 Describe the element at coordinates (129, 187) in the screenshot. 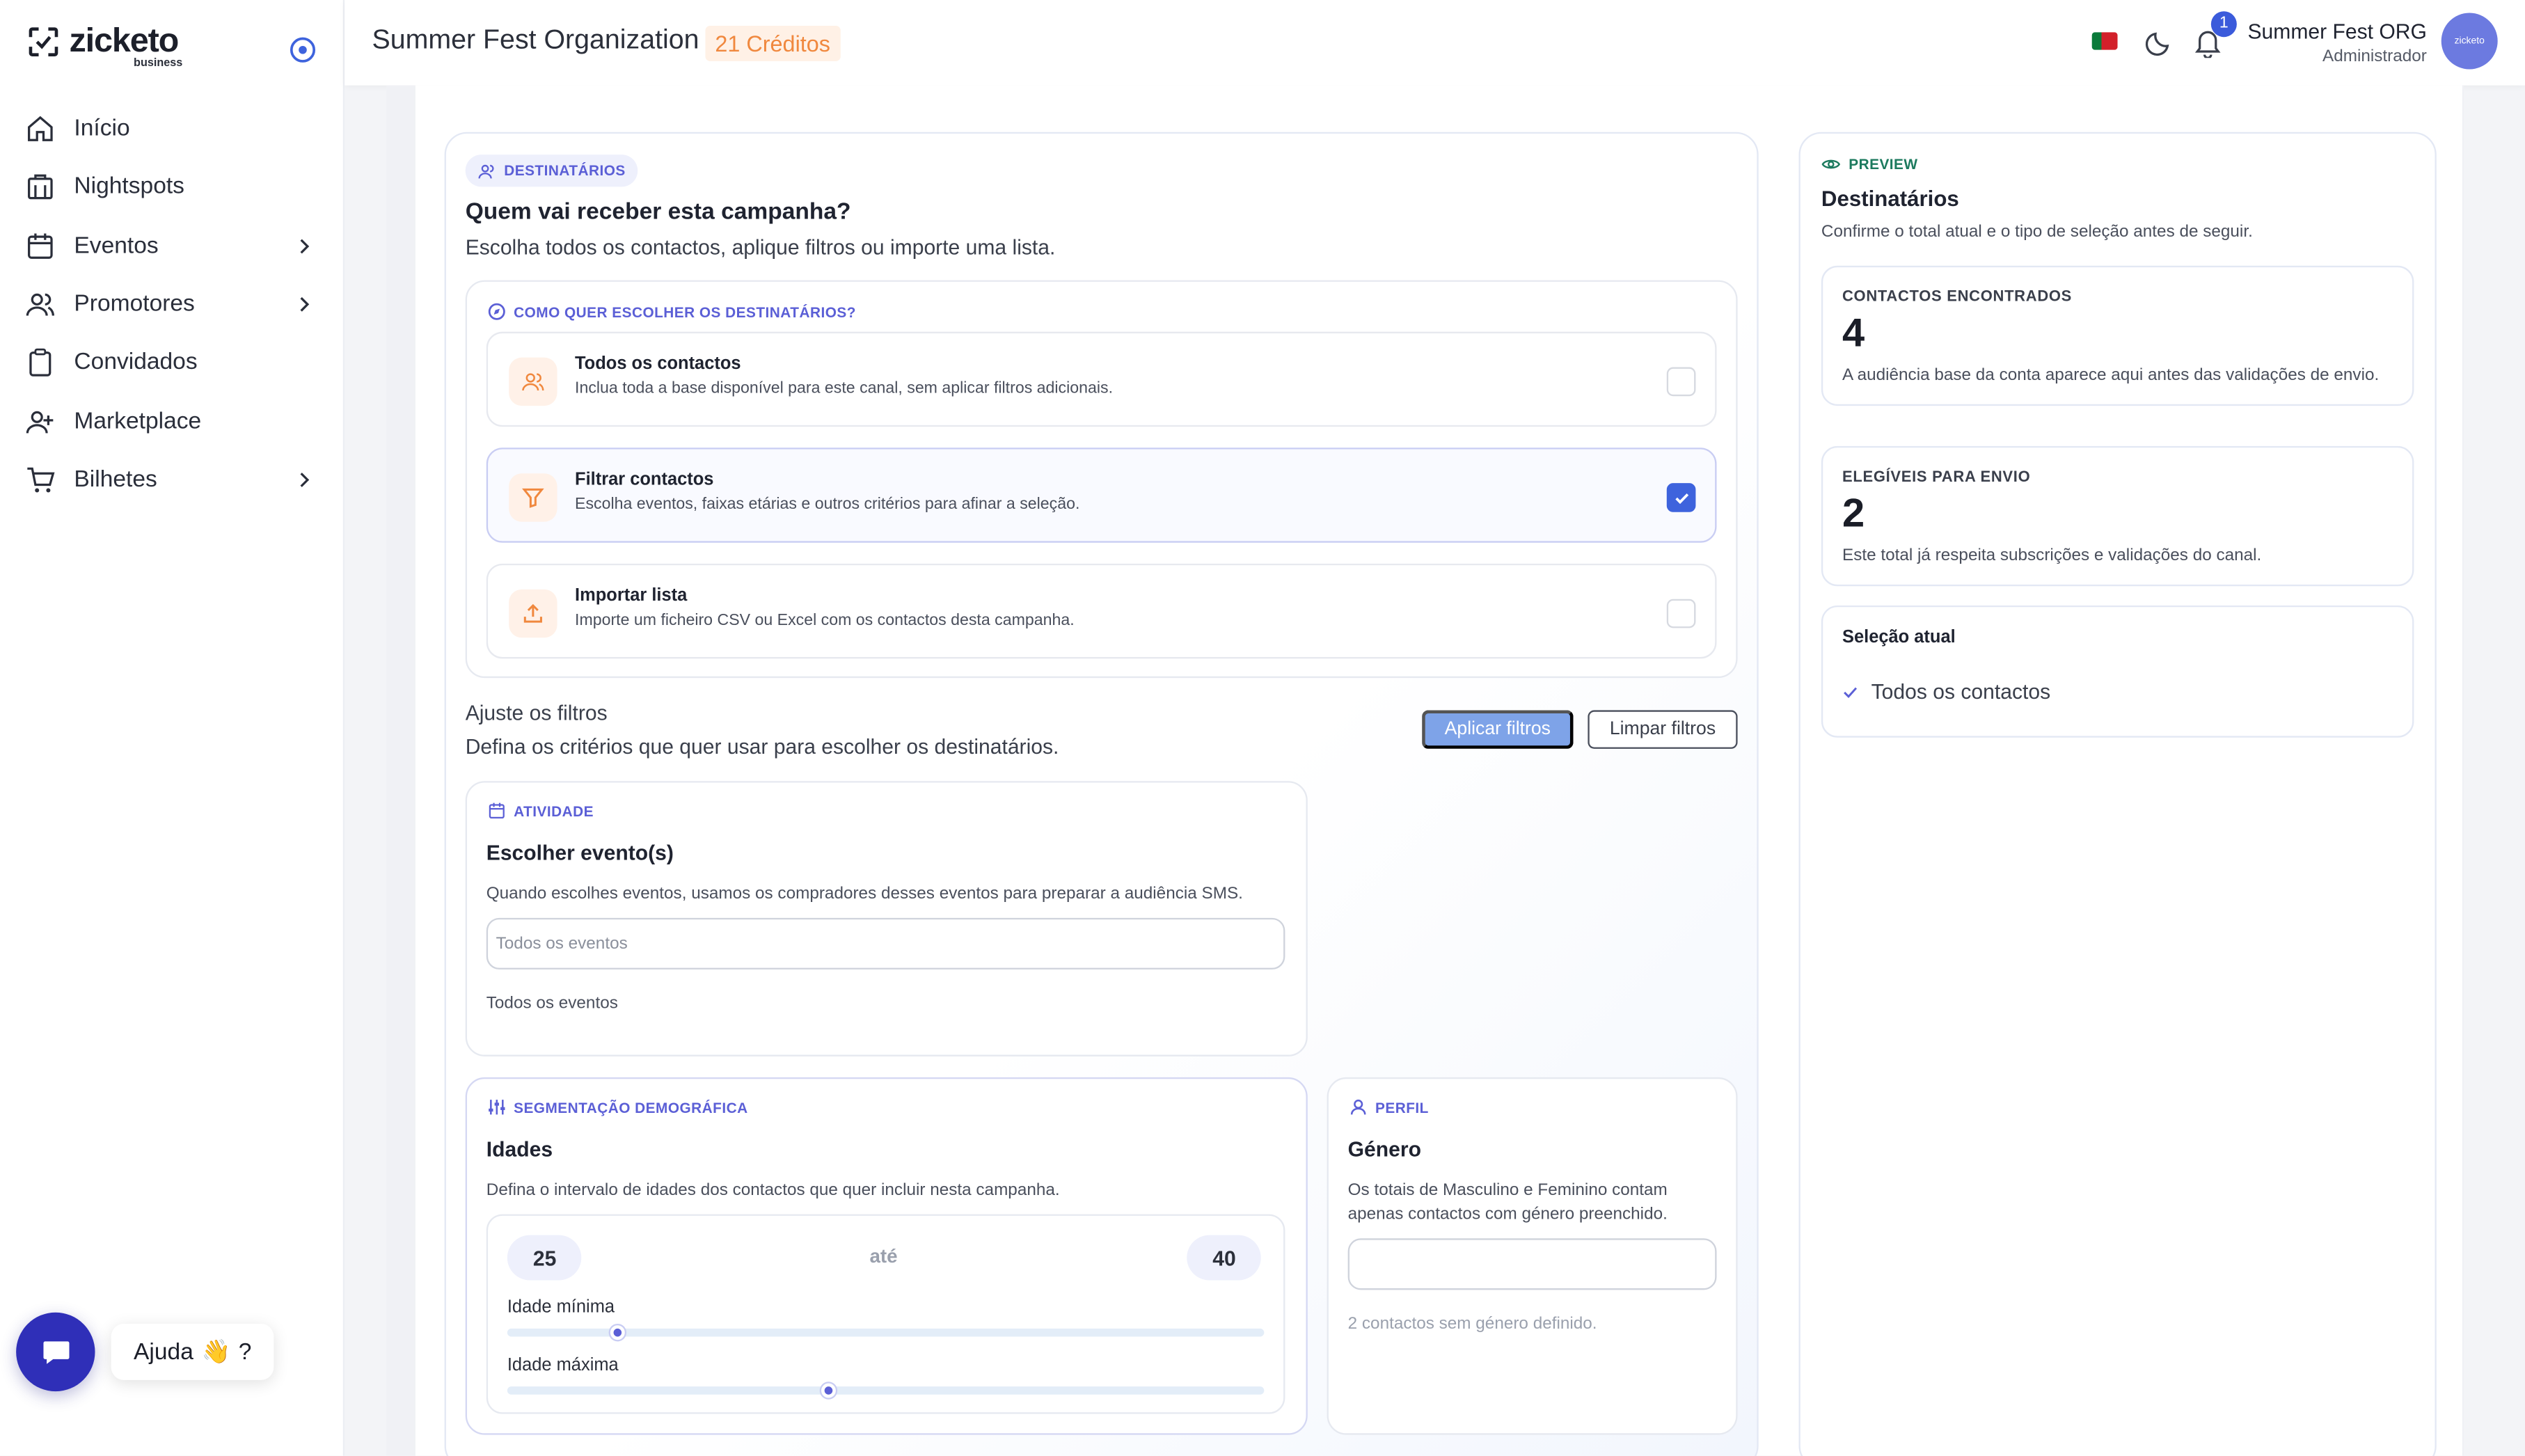

I see `sidebar-item-label: Nightspots` at that location.